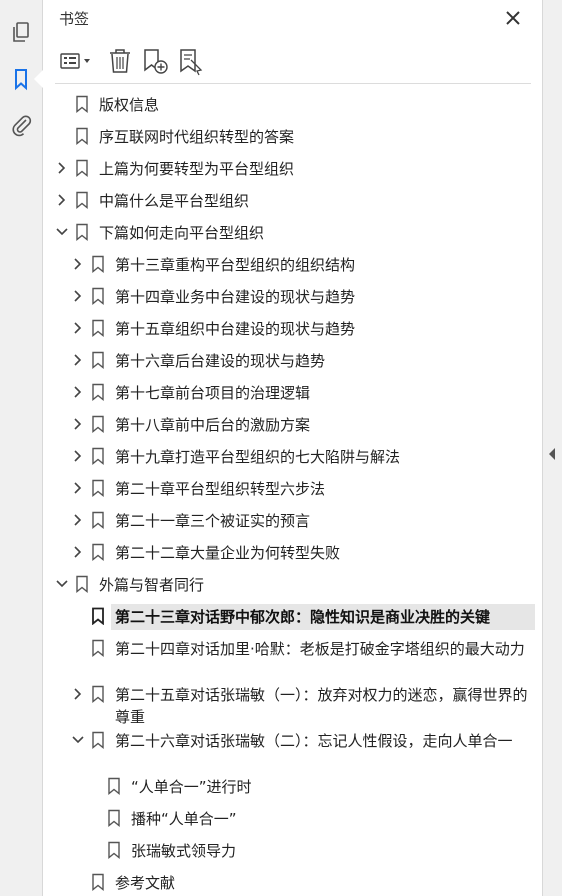 The image size is (562, 896). I want to click on panel-title: 书签, so click(74, 19).